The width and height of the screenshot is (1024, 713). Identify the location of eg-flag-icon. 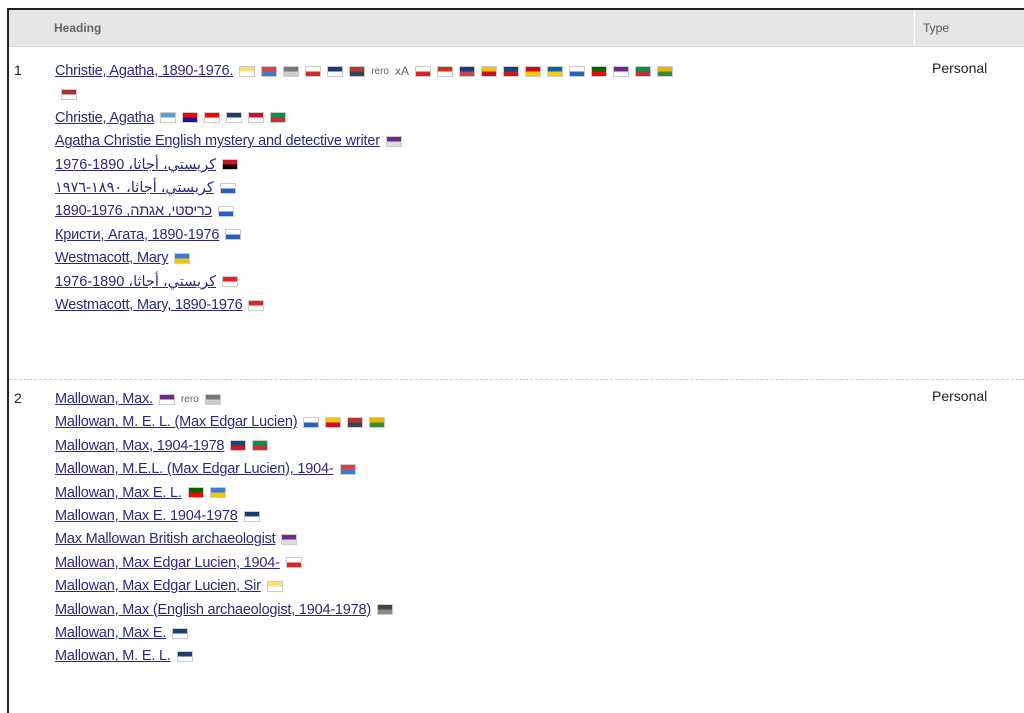
(230, 165).